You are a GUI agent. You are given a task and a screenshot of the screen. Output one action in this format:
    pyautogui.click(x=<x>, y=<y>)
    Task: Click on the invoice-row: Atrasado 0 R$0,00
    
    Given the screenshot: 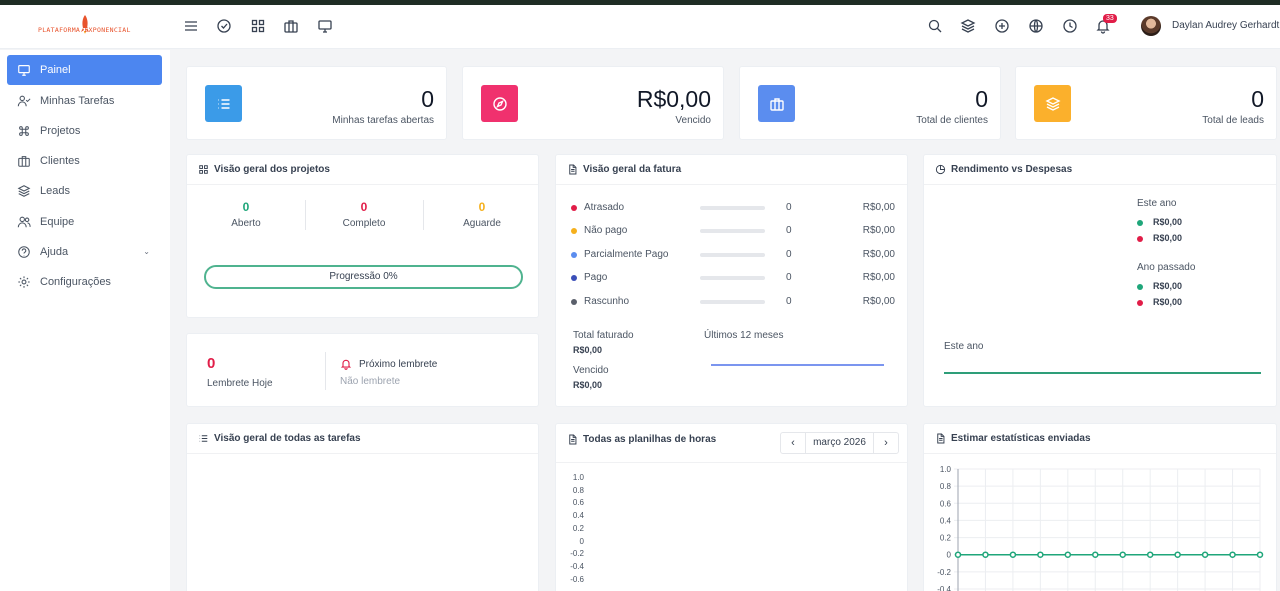 What is the action you would take?
    pyautogui.click(x=732, y=209)
    